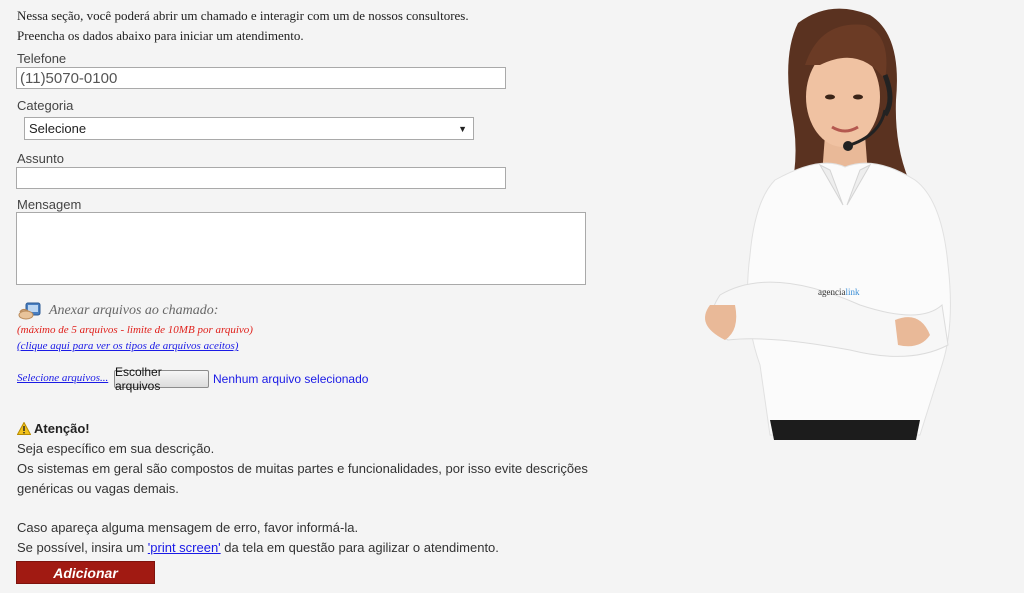 The width and height of the screenshot is (1024, 593). Describe the element at coordinates (462, 128) in the screenshot. I see `chevron-down-icon: ▼` at that location.